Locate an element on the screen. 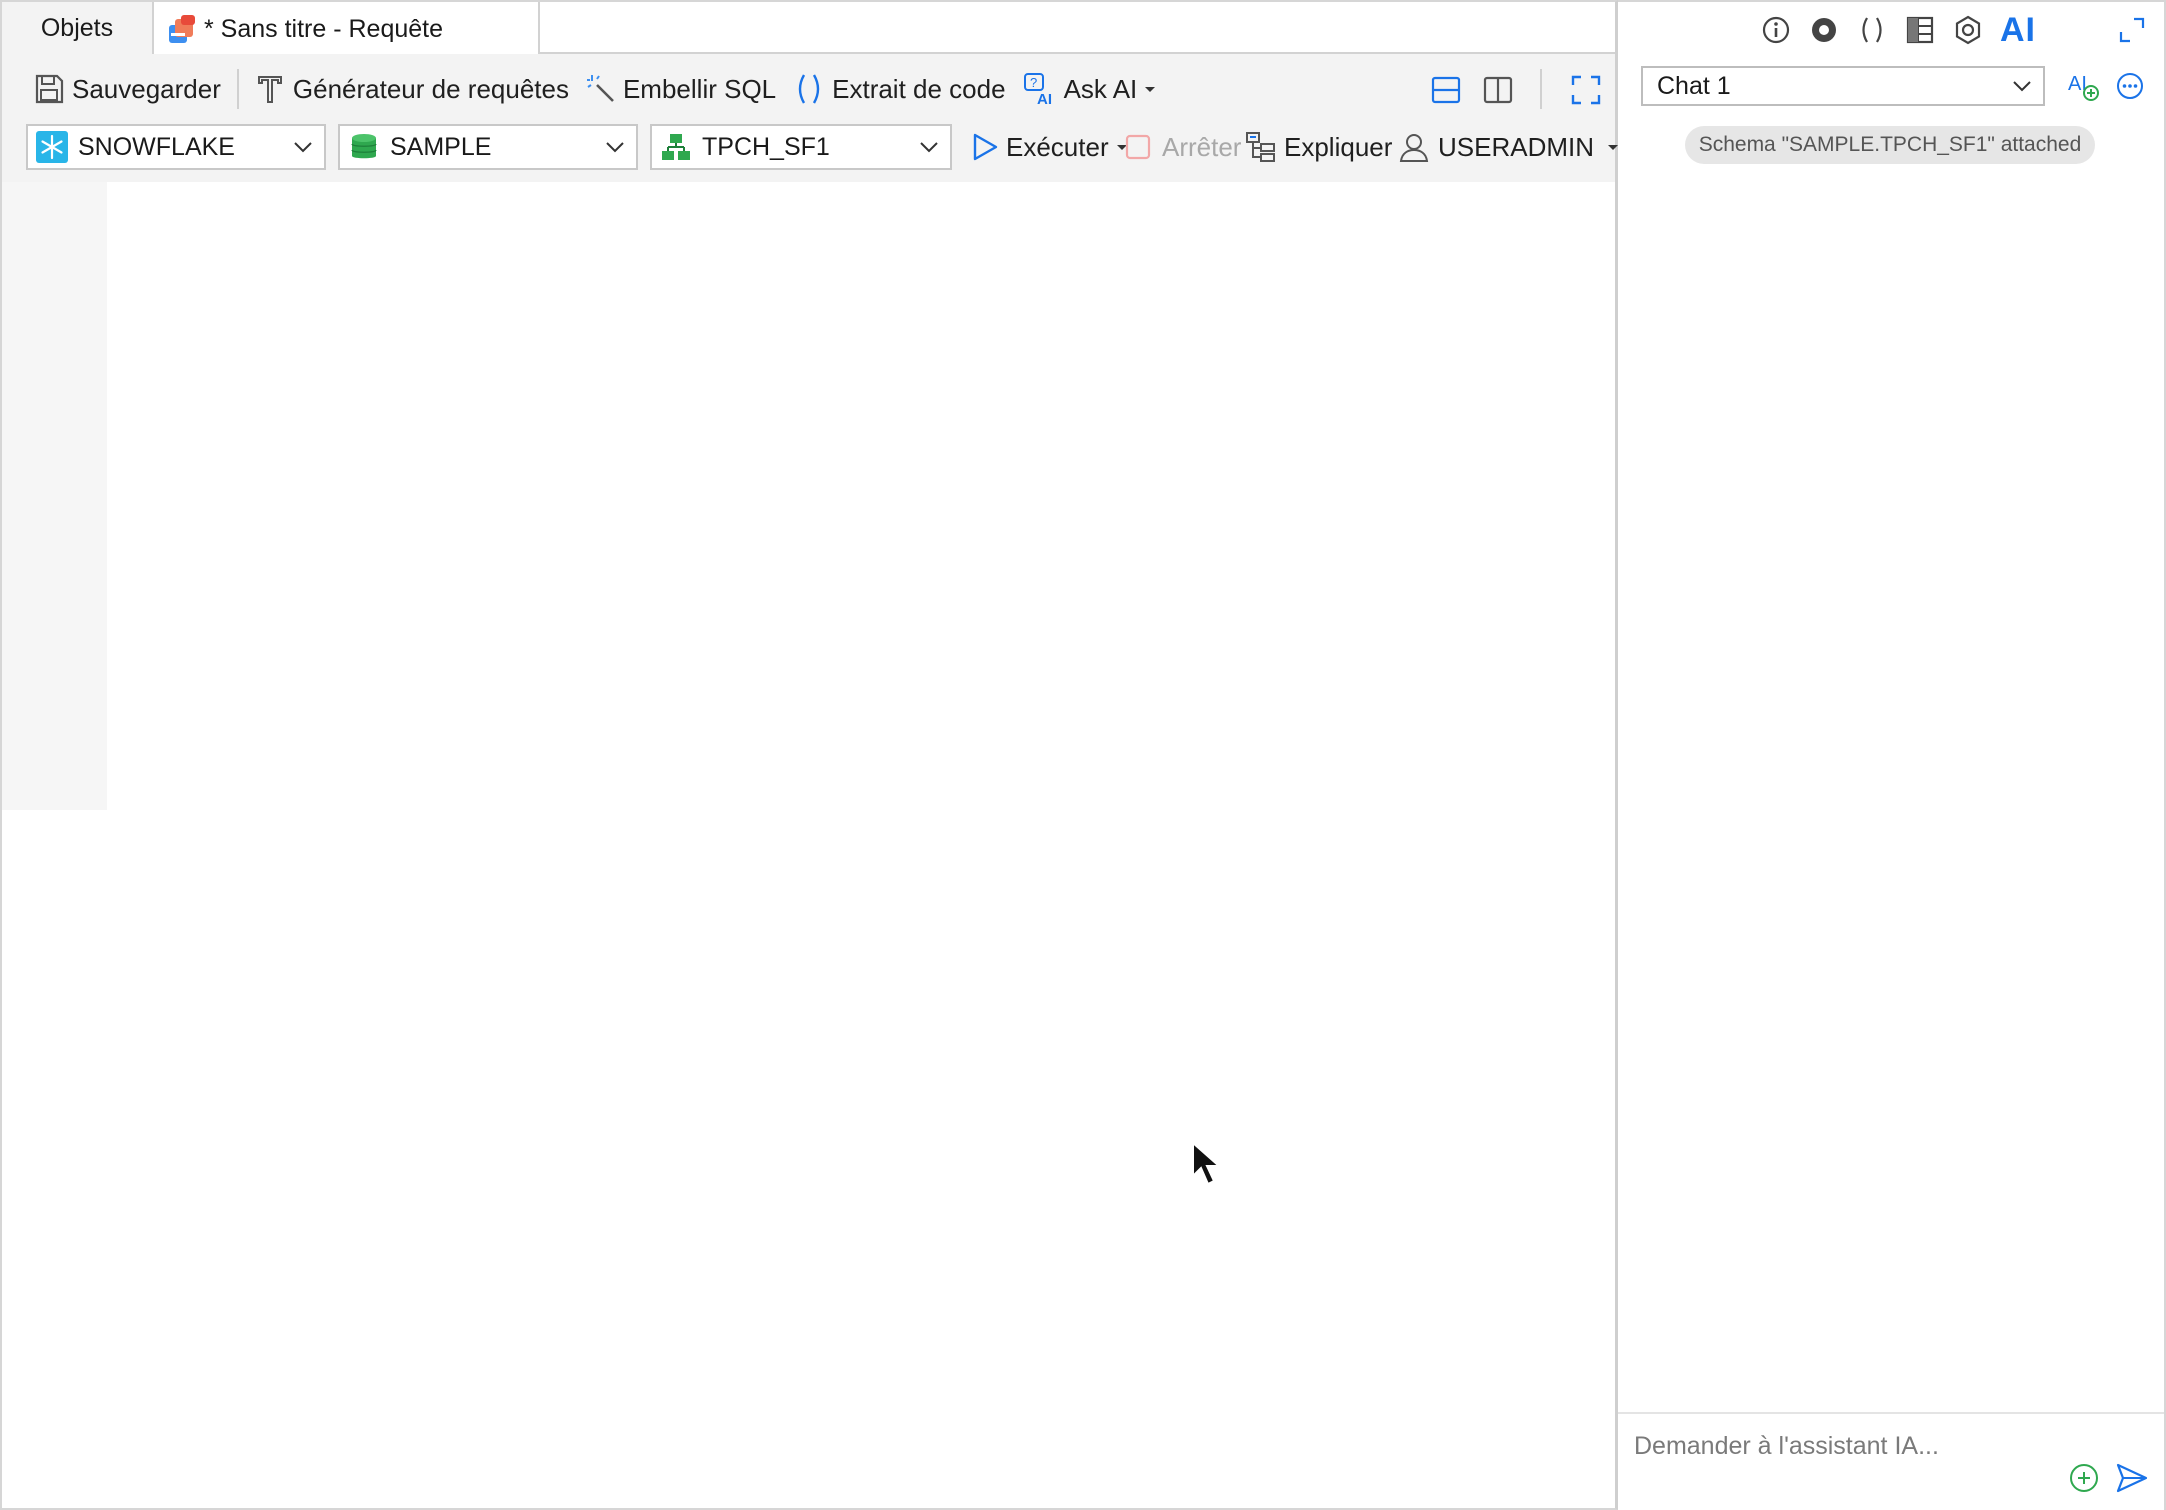 This screenshot has height=1510, width=2166. mouse-cursor is located at coordinates (1207, 1163).